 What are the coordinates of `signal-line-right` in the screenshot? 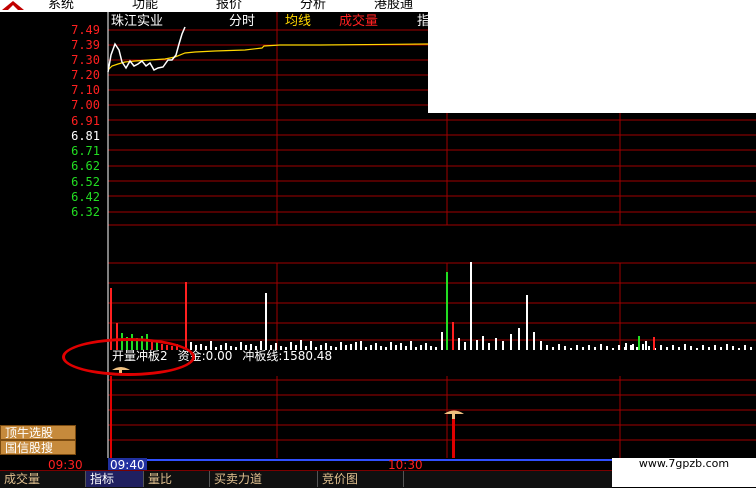 It's located at (453, 438).